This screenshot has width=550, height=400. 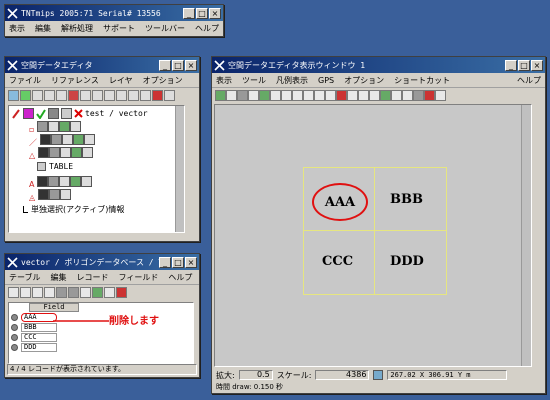 What do you see at coordinates (55, 166) in the screenshot?
I see `table-row: TABLE` at bounding box center [55, 166].